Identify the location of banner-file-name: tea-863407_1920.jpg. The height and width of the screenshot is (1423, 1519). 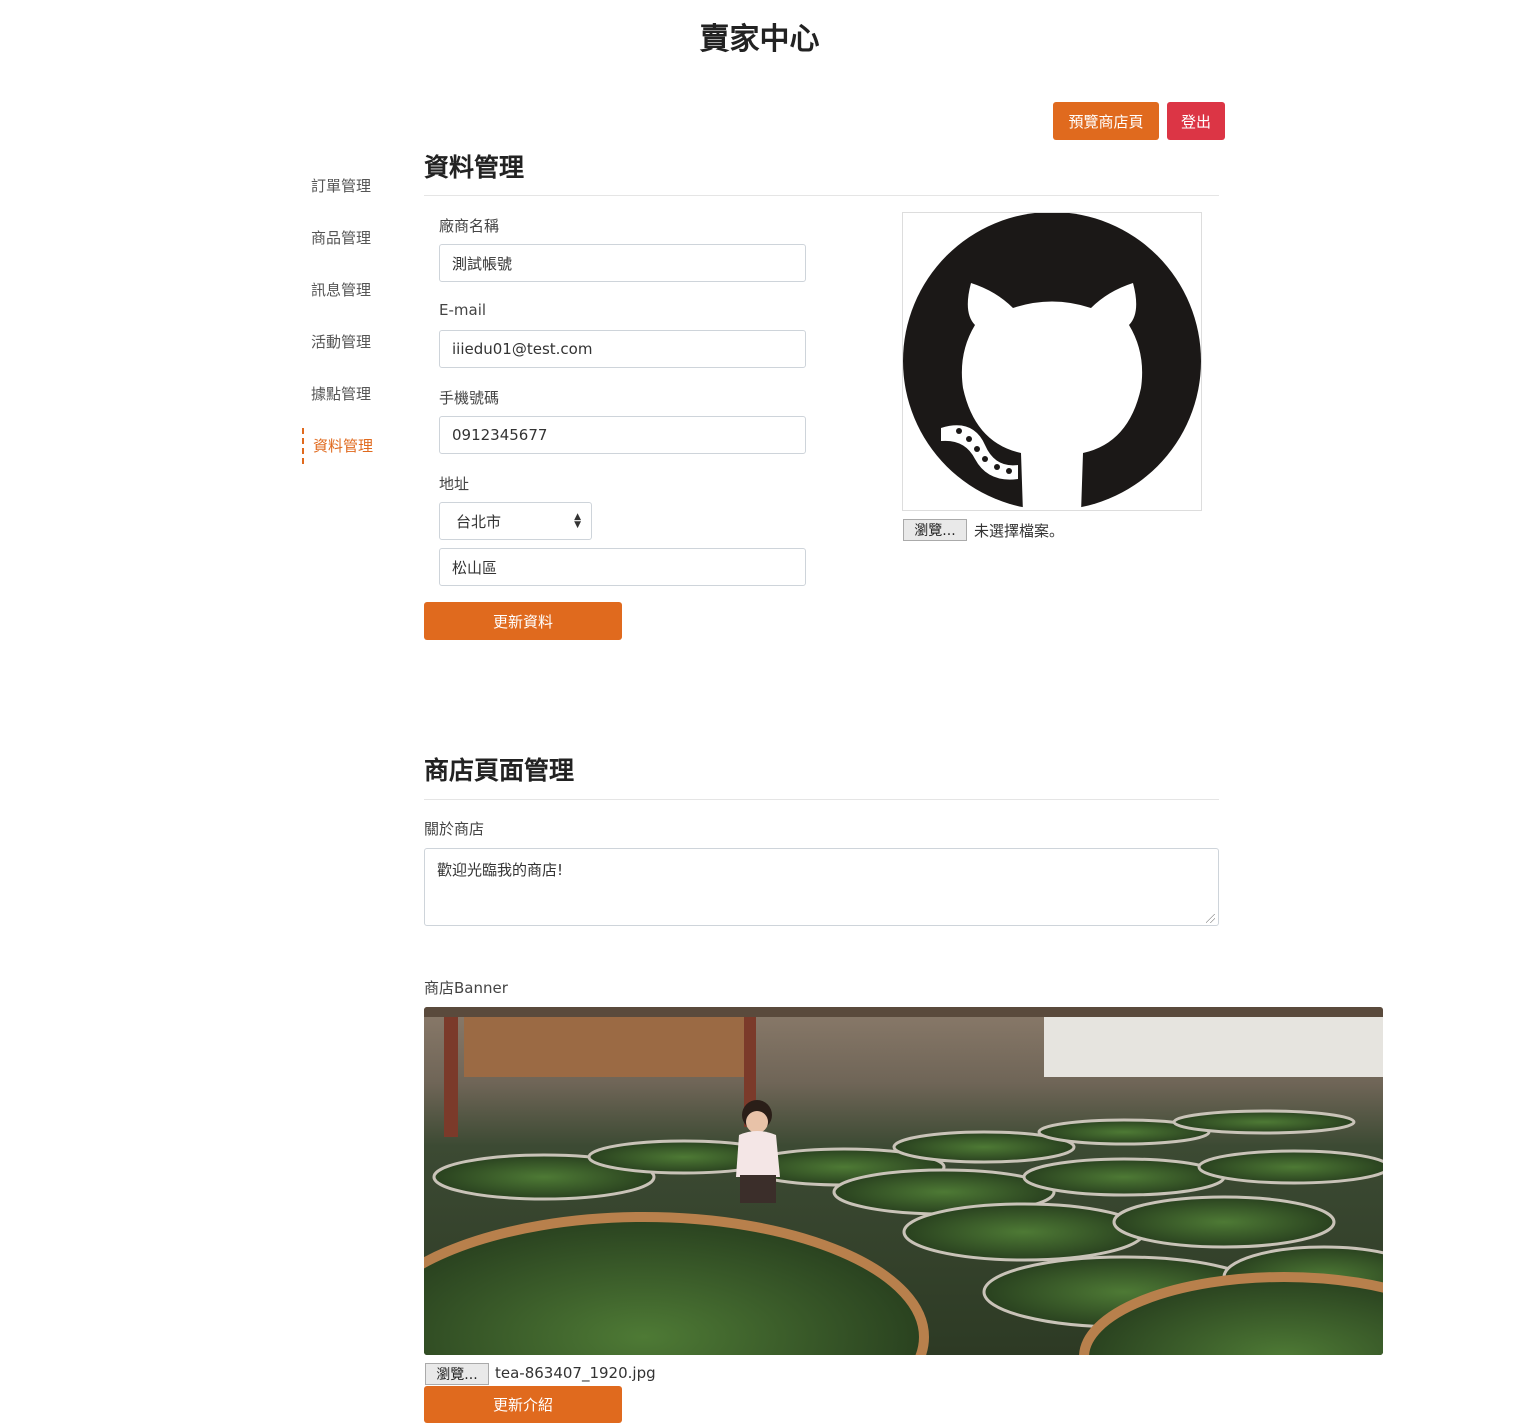
(575, 1373).